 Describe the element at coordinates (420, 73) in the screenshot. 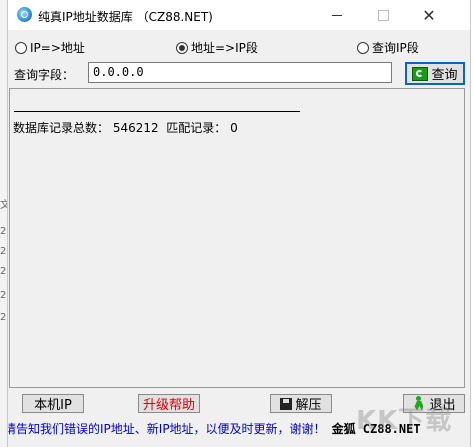

I see `refresh-icon` at that location.